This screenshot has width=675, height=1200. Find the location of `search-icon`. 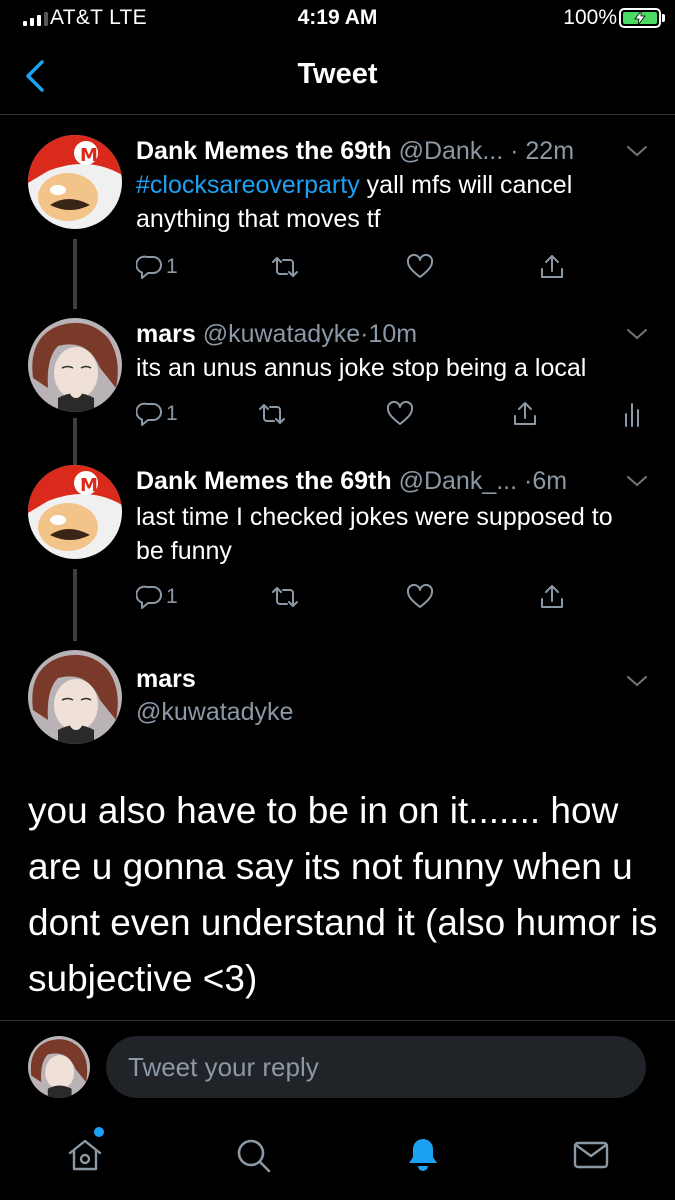

search-icon is located at coordinates (254, 1156).